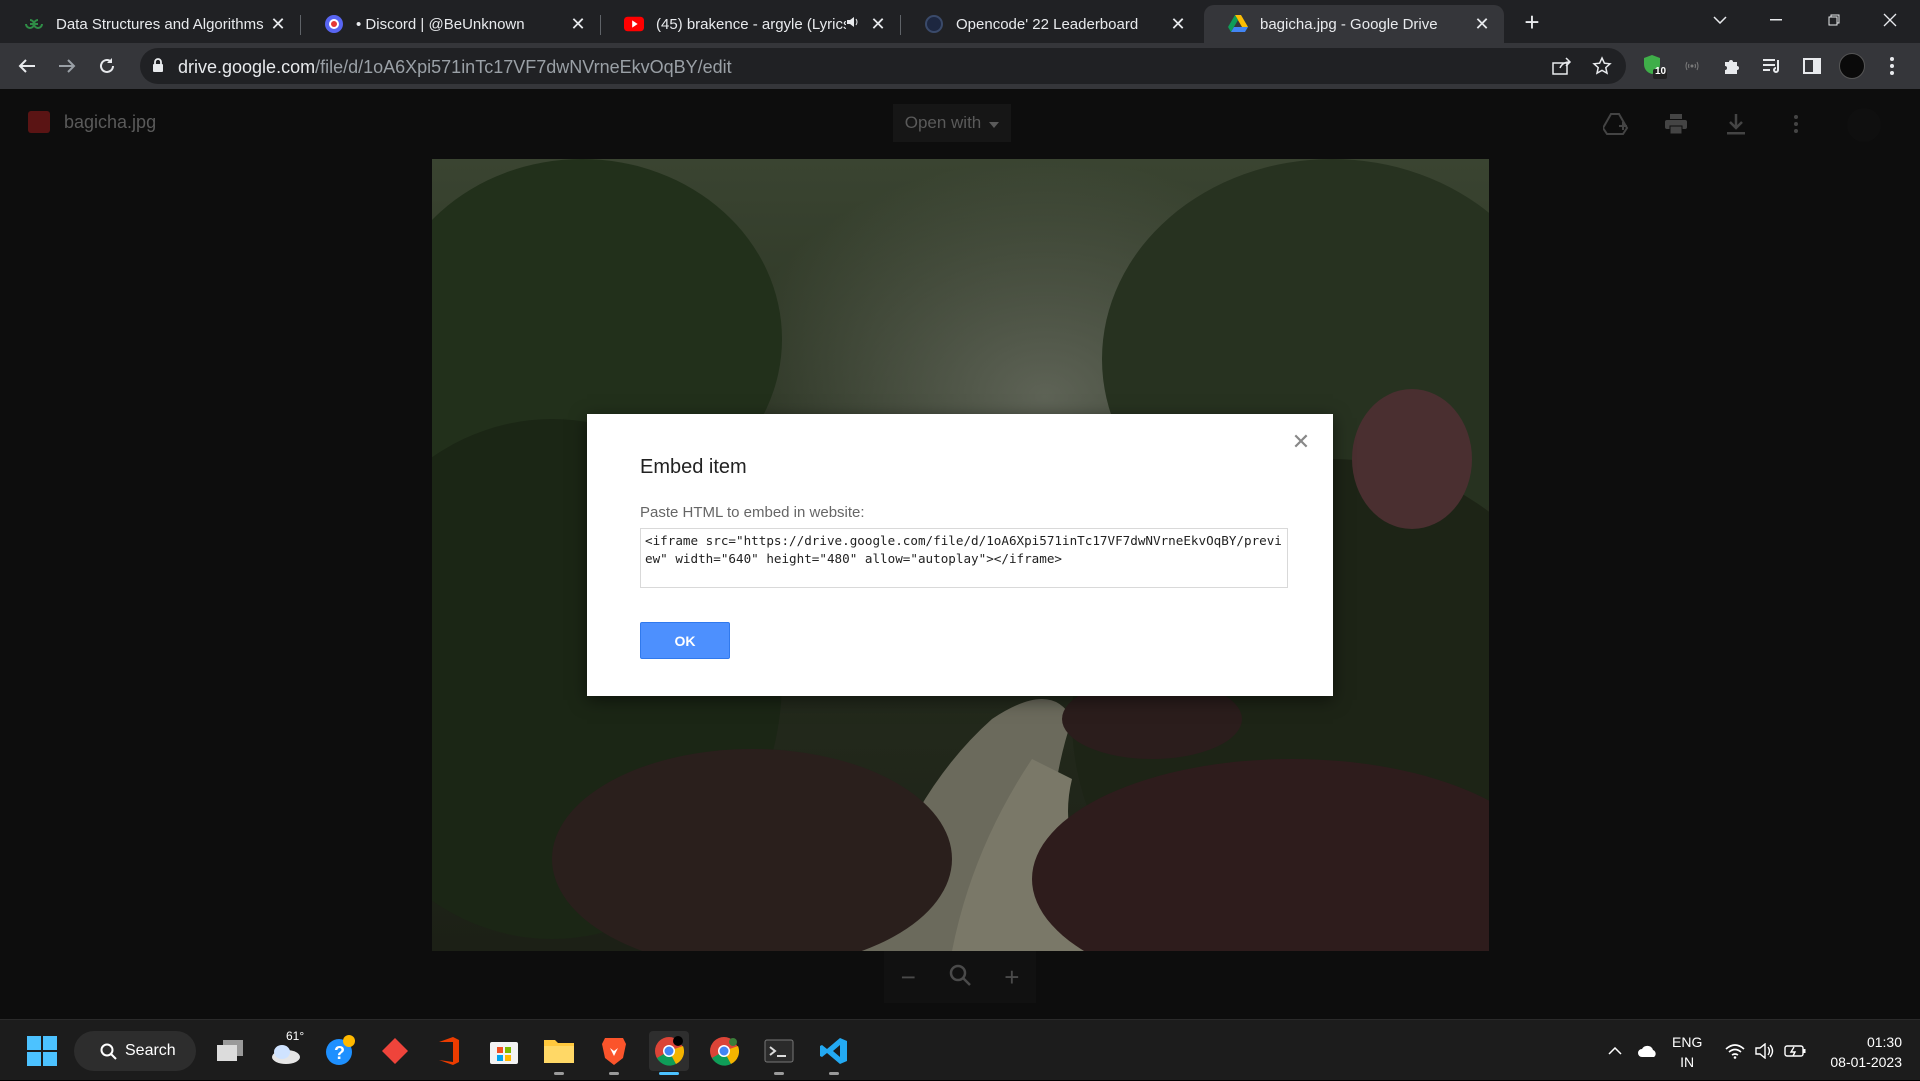  Describe the element at coordinates (724, 1051) in the screenshot. I see `chrome-profile-icon` at that location.